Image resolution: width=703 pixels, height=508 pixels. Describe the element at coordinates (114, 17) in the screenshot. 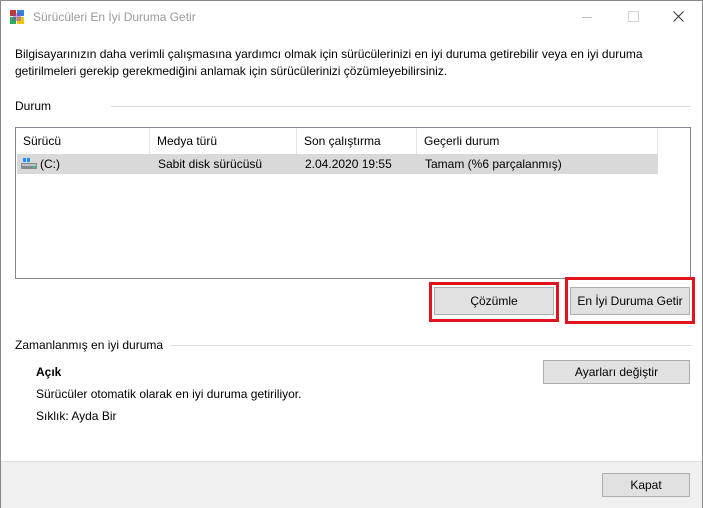

I see `window-title: Sürücüleri En İyi Duruma Getir` at that location.